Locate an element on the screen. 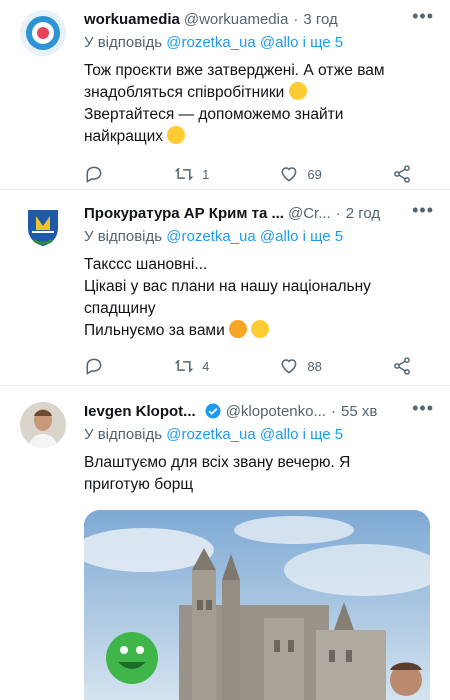 This screenshot has width=450, height=700. text-line: Звертайтеся — допоможемо знайти is located at coordinates (214, 114).